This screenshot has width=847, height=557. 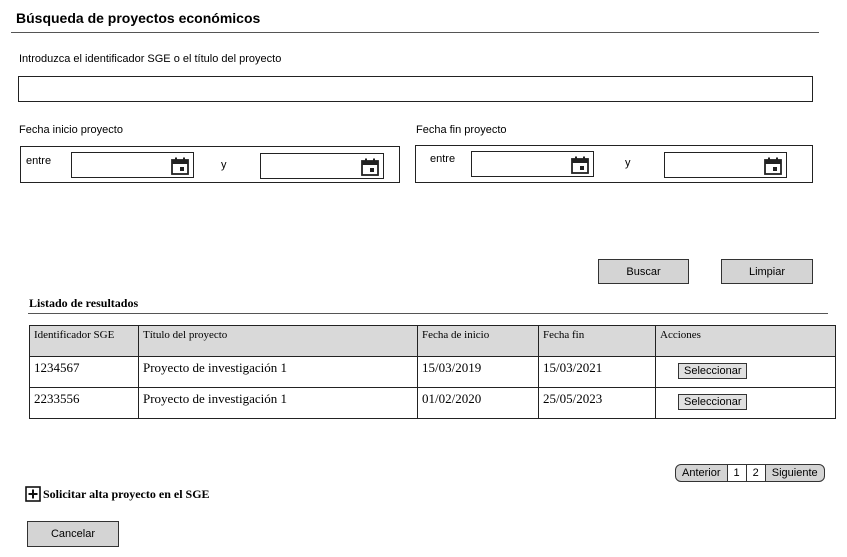 I want to click on request-project-label: Solicitar alta proyecto en el SGE, so click(x=126, y=493).